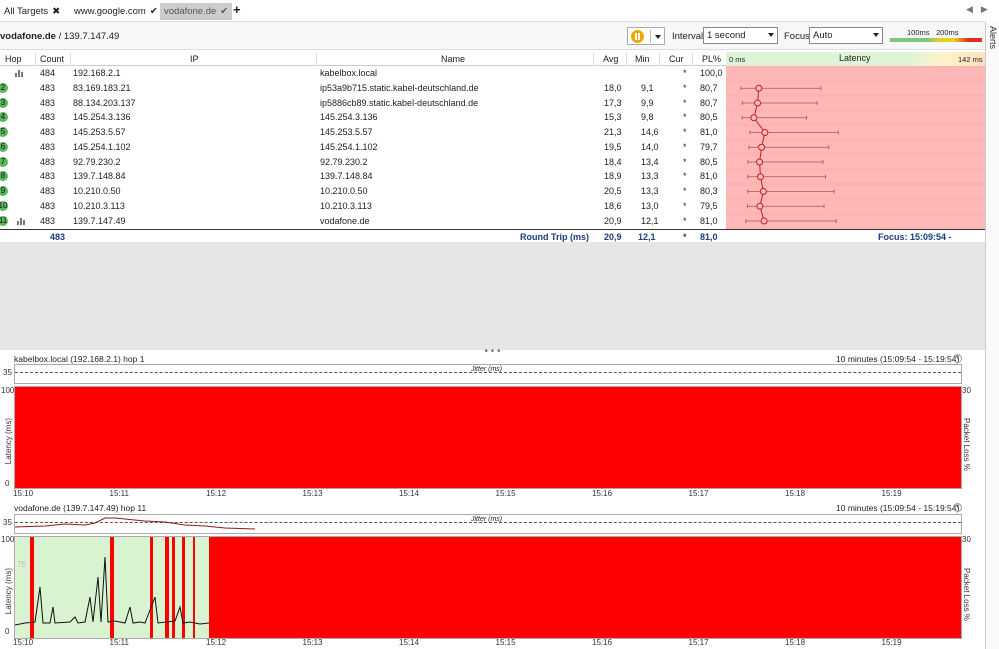 The height and width of the screenshot is (649, 999). What do you see at coordinates (947, 32) in the screenshot?
I see `legend-200ms: 200ms` at bounding box center [947, 32].